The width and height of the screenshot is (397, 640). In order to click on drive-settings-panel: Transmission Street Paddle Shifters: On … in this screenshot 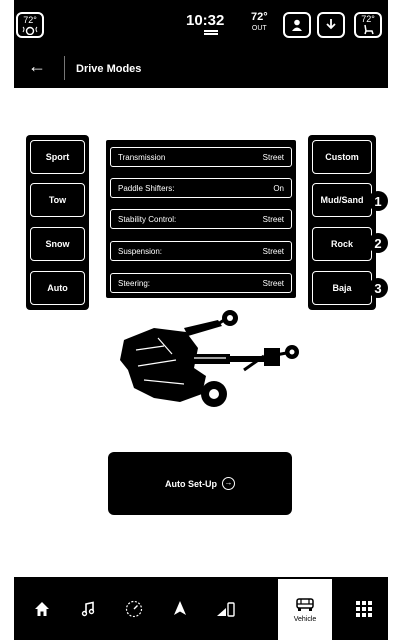, I will do `click(201, 219)`.